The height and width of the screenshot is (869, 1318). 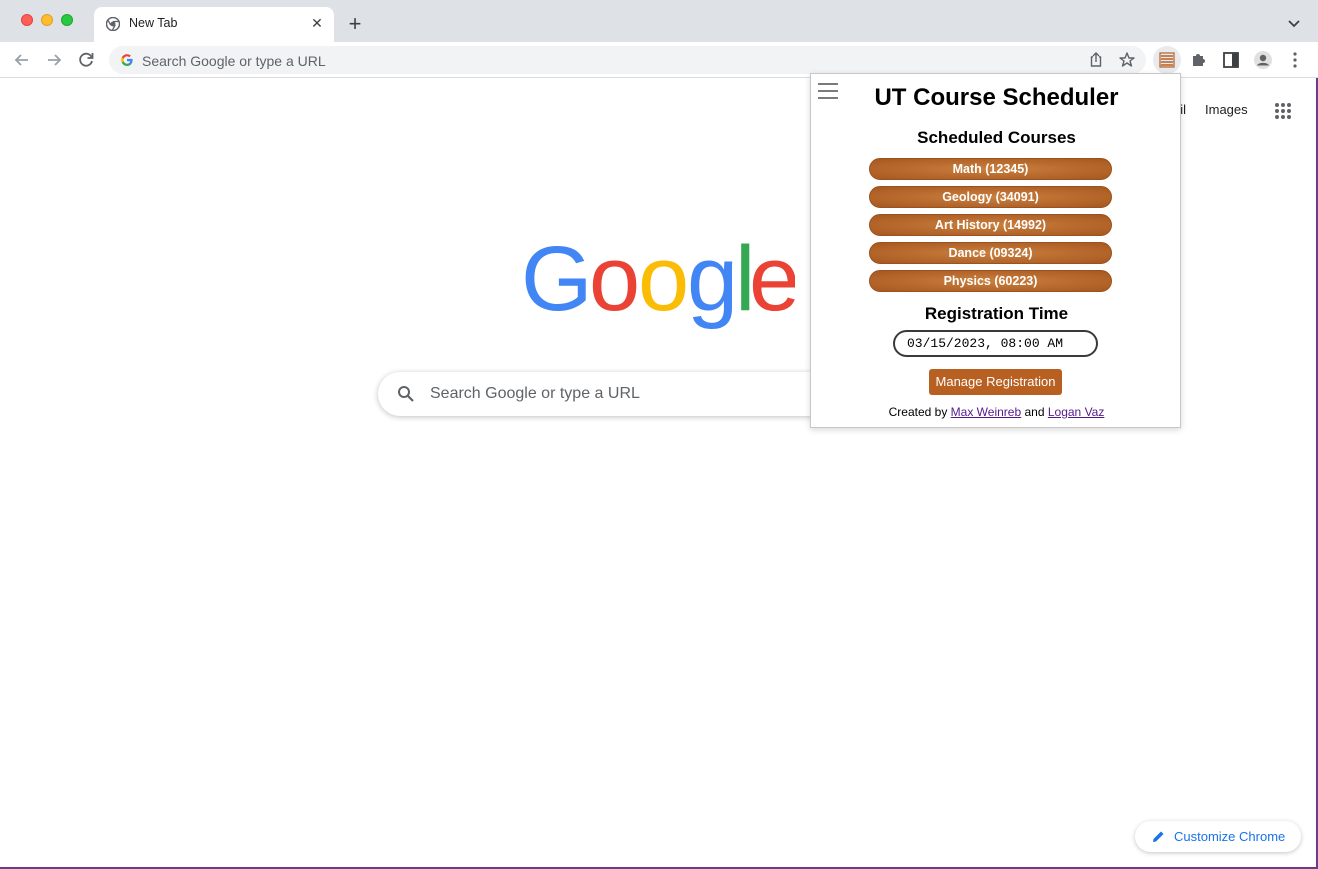 What do you see at coordinates (1294, 23) in the screenshot?
I see `chevron-down-icon` at bounding box center [1294, 23].